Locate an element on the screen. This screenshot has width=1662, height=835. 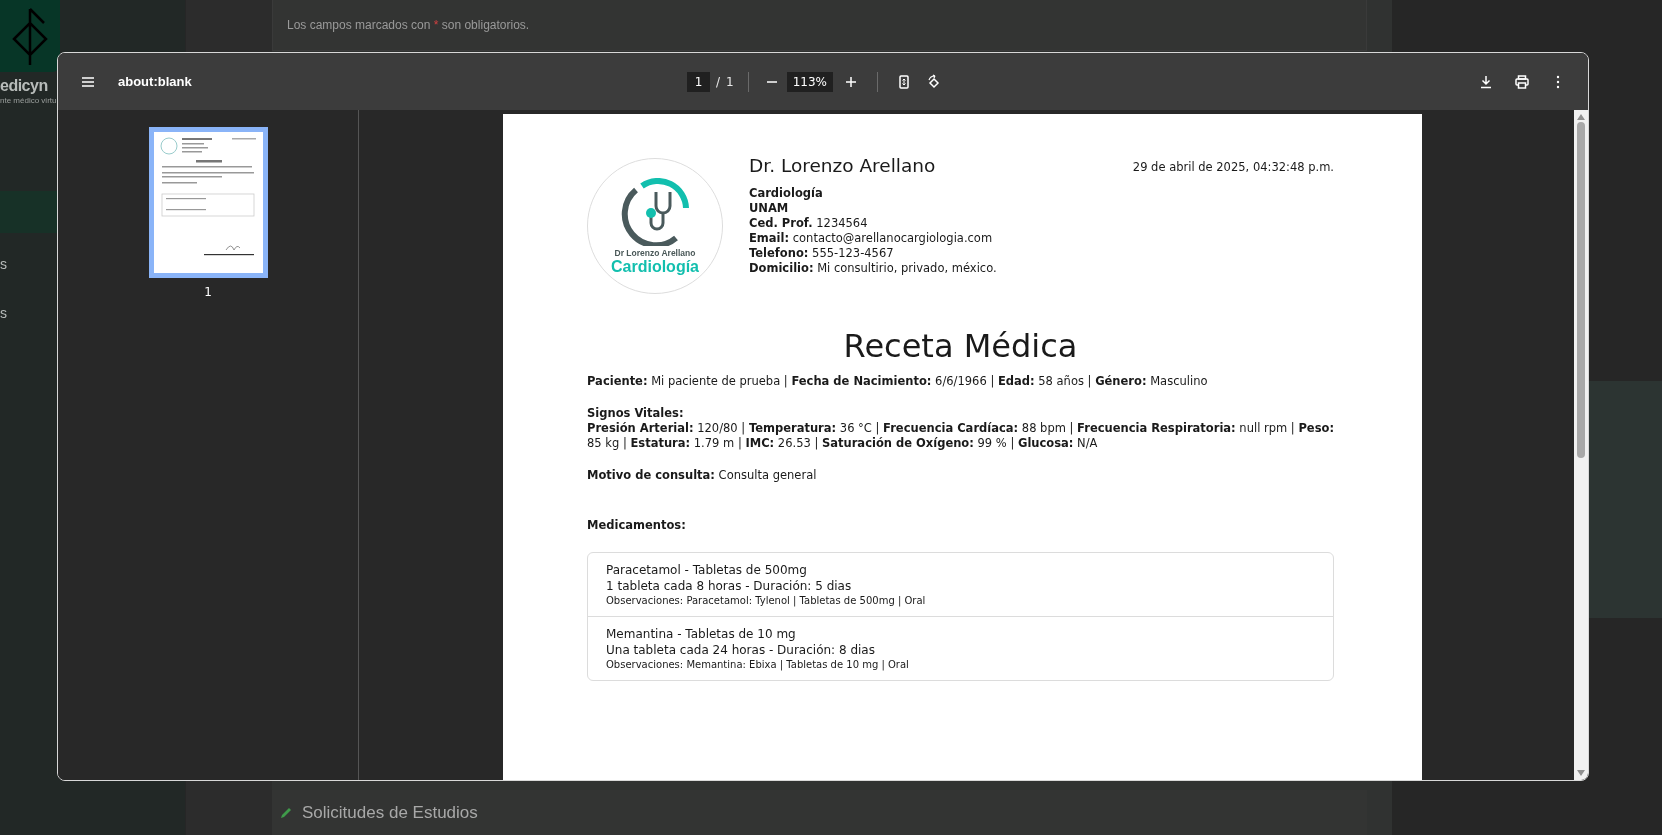
zoom-level-field: 113% is located at coordinates (809, 81).